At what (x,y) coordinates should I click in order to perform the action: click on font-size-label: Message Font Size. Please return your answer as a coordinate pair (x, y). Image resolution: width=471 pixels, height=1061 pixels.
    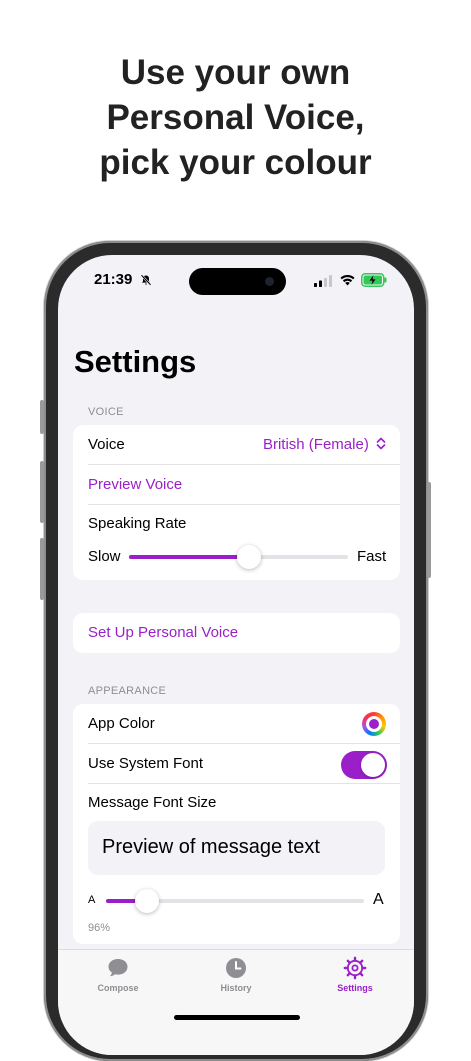
    Looking at the image, I should click on (152, 802).